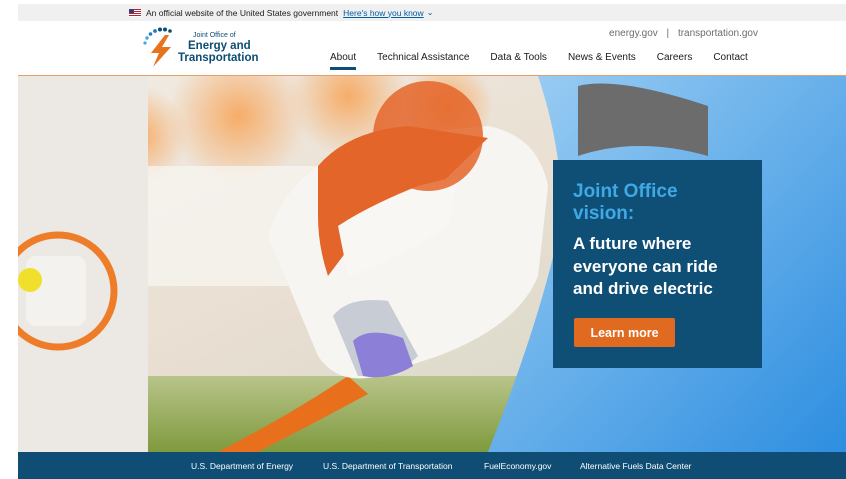  Describe the element at coordinates (730, 57) in the screenshot. I see `nav-item-contact: Contact` at that location.